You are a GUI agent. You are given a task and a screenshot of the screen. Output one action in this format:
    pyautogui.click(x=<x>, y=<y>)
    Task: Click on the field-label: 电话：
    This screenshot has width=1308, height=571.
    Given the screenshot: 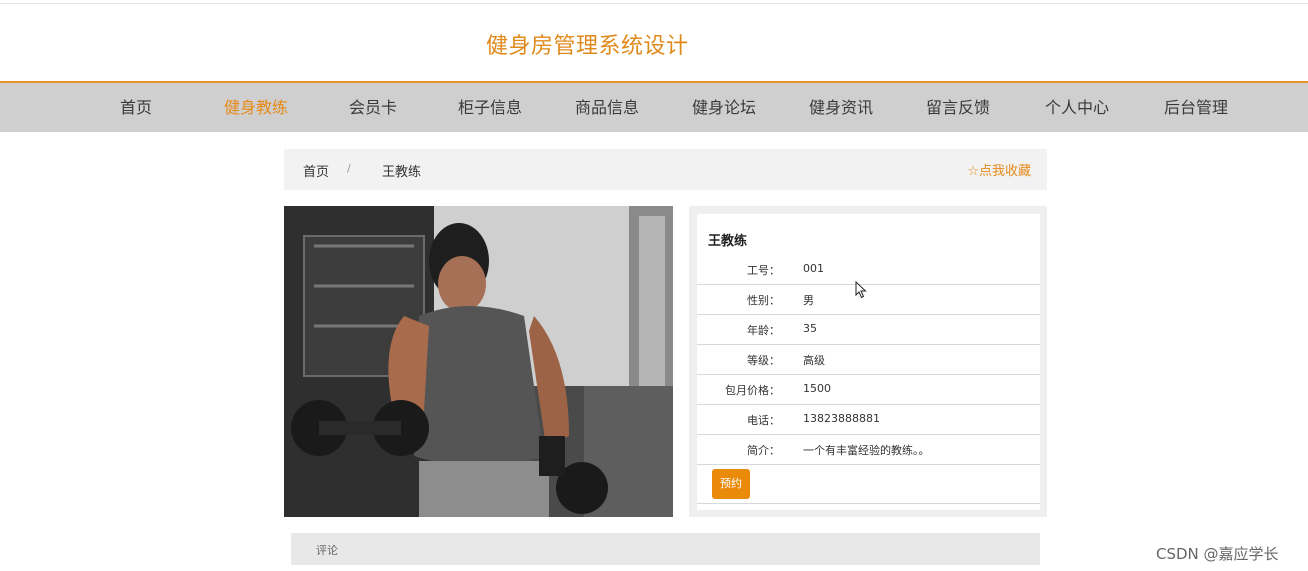 What is the action you would take?
    pyautogui.click(x=763, y=420)
    